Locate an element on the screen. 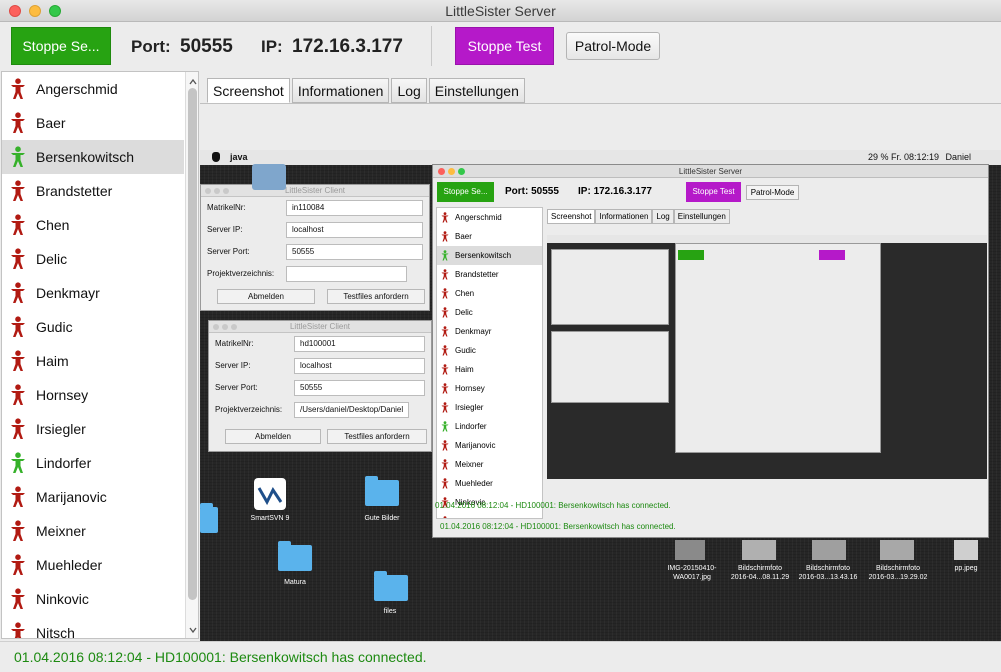 The image size is (1001, 672). remote-port: Port: 50555 is located at coordinates (532, 191).